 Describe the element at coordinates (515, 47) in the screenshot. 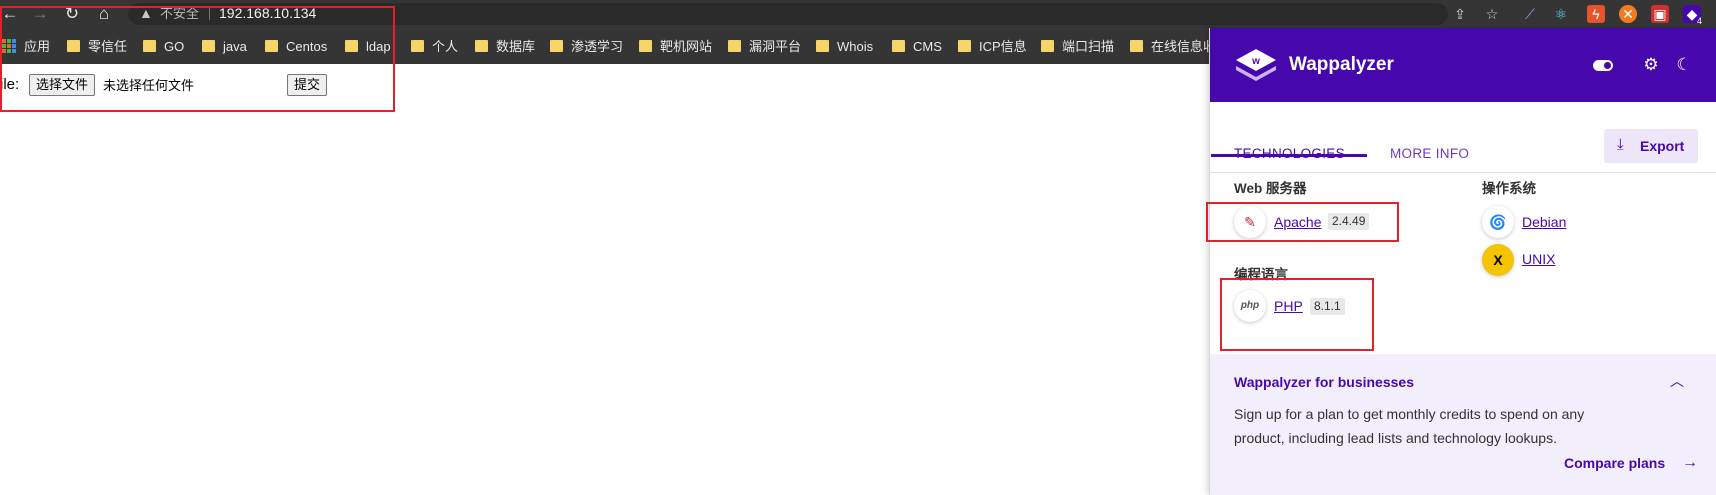

I see `bookmark-item: 数据库` at that location.